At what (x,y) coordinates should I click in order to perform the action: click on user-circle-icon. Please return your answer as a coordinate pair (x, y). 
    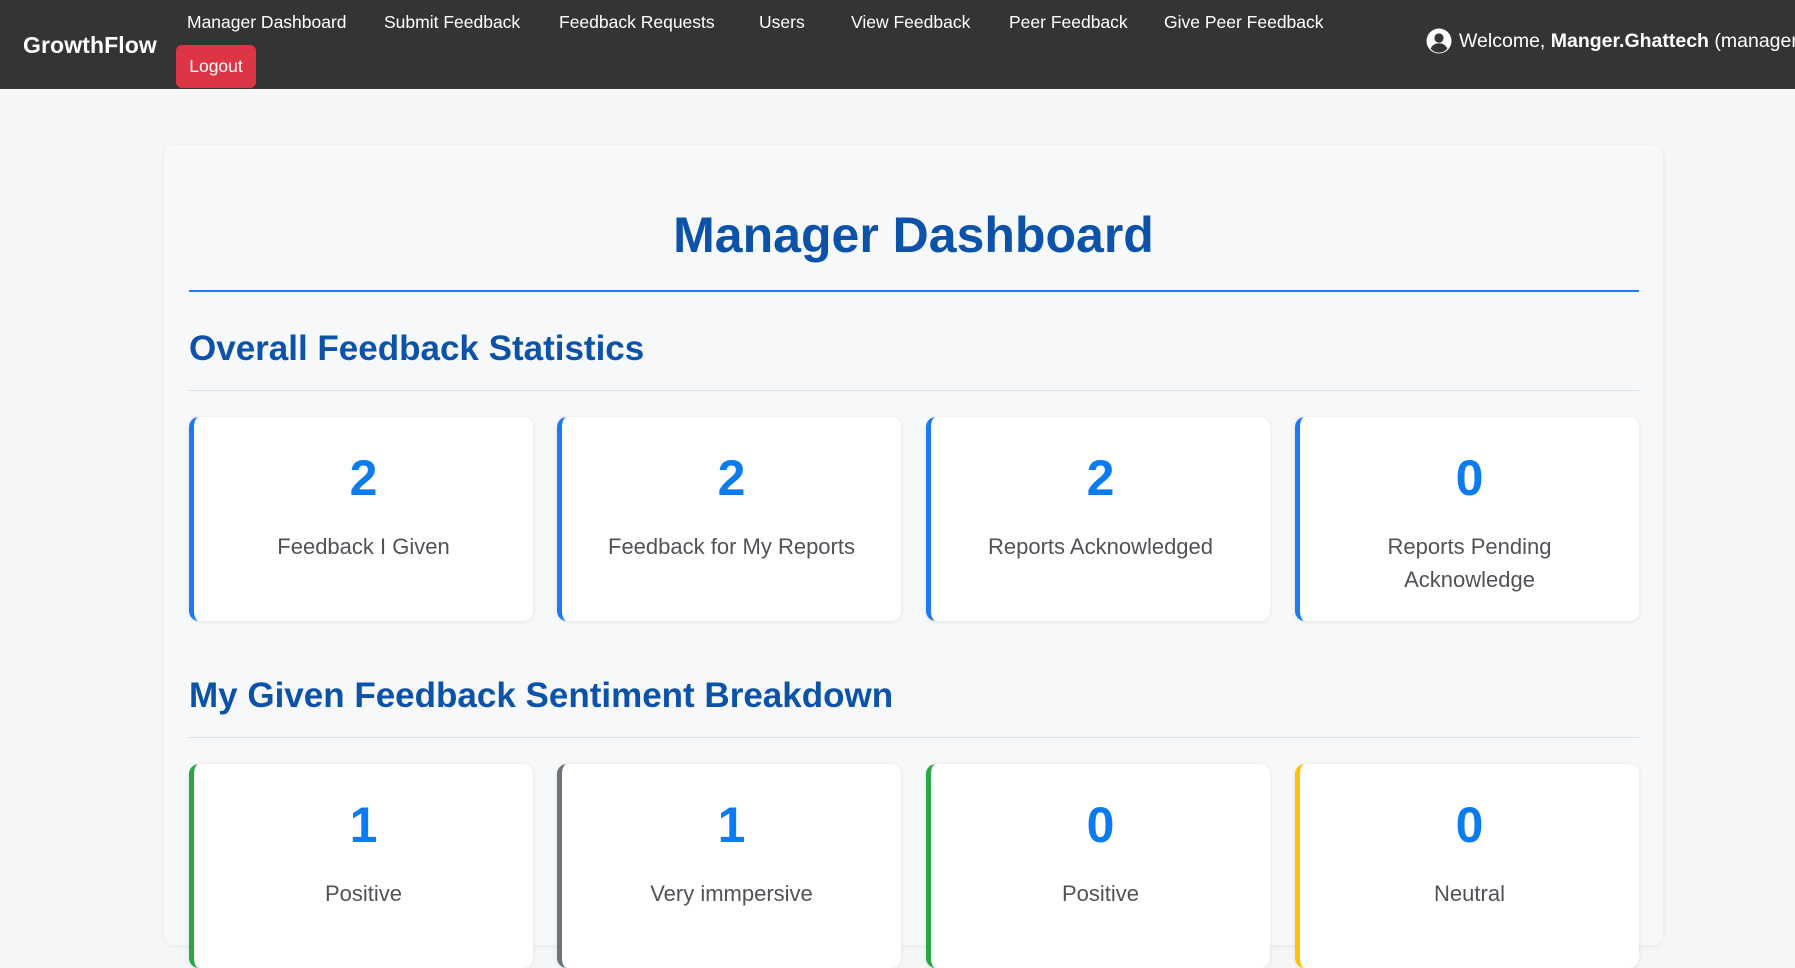
    Looking at the image, I should click on (1439, 41).